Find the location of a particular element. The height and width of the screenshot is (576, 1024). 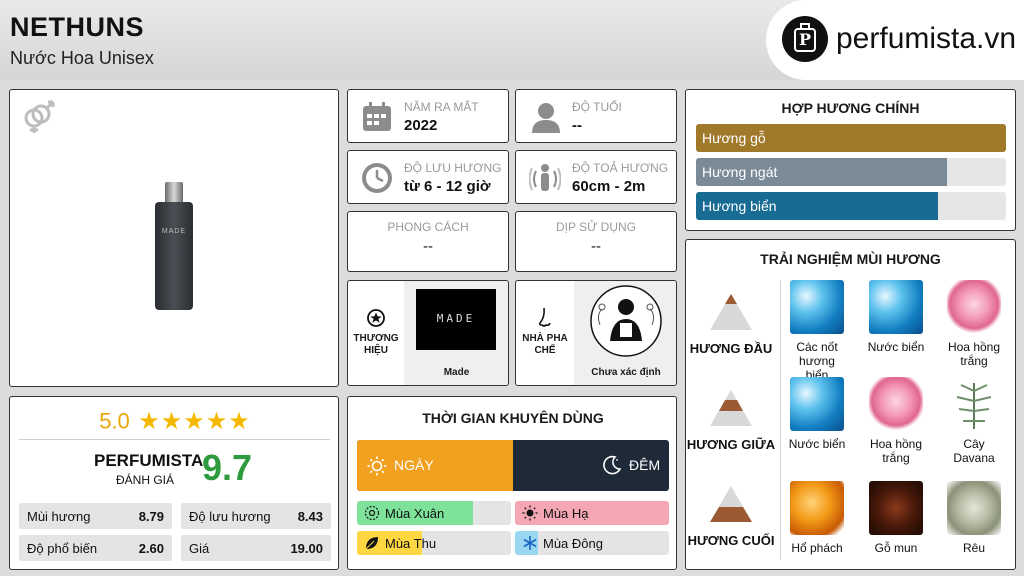

nose-icon is located at coordinates (544, 317).